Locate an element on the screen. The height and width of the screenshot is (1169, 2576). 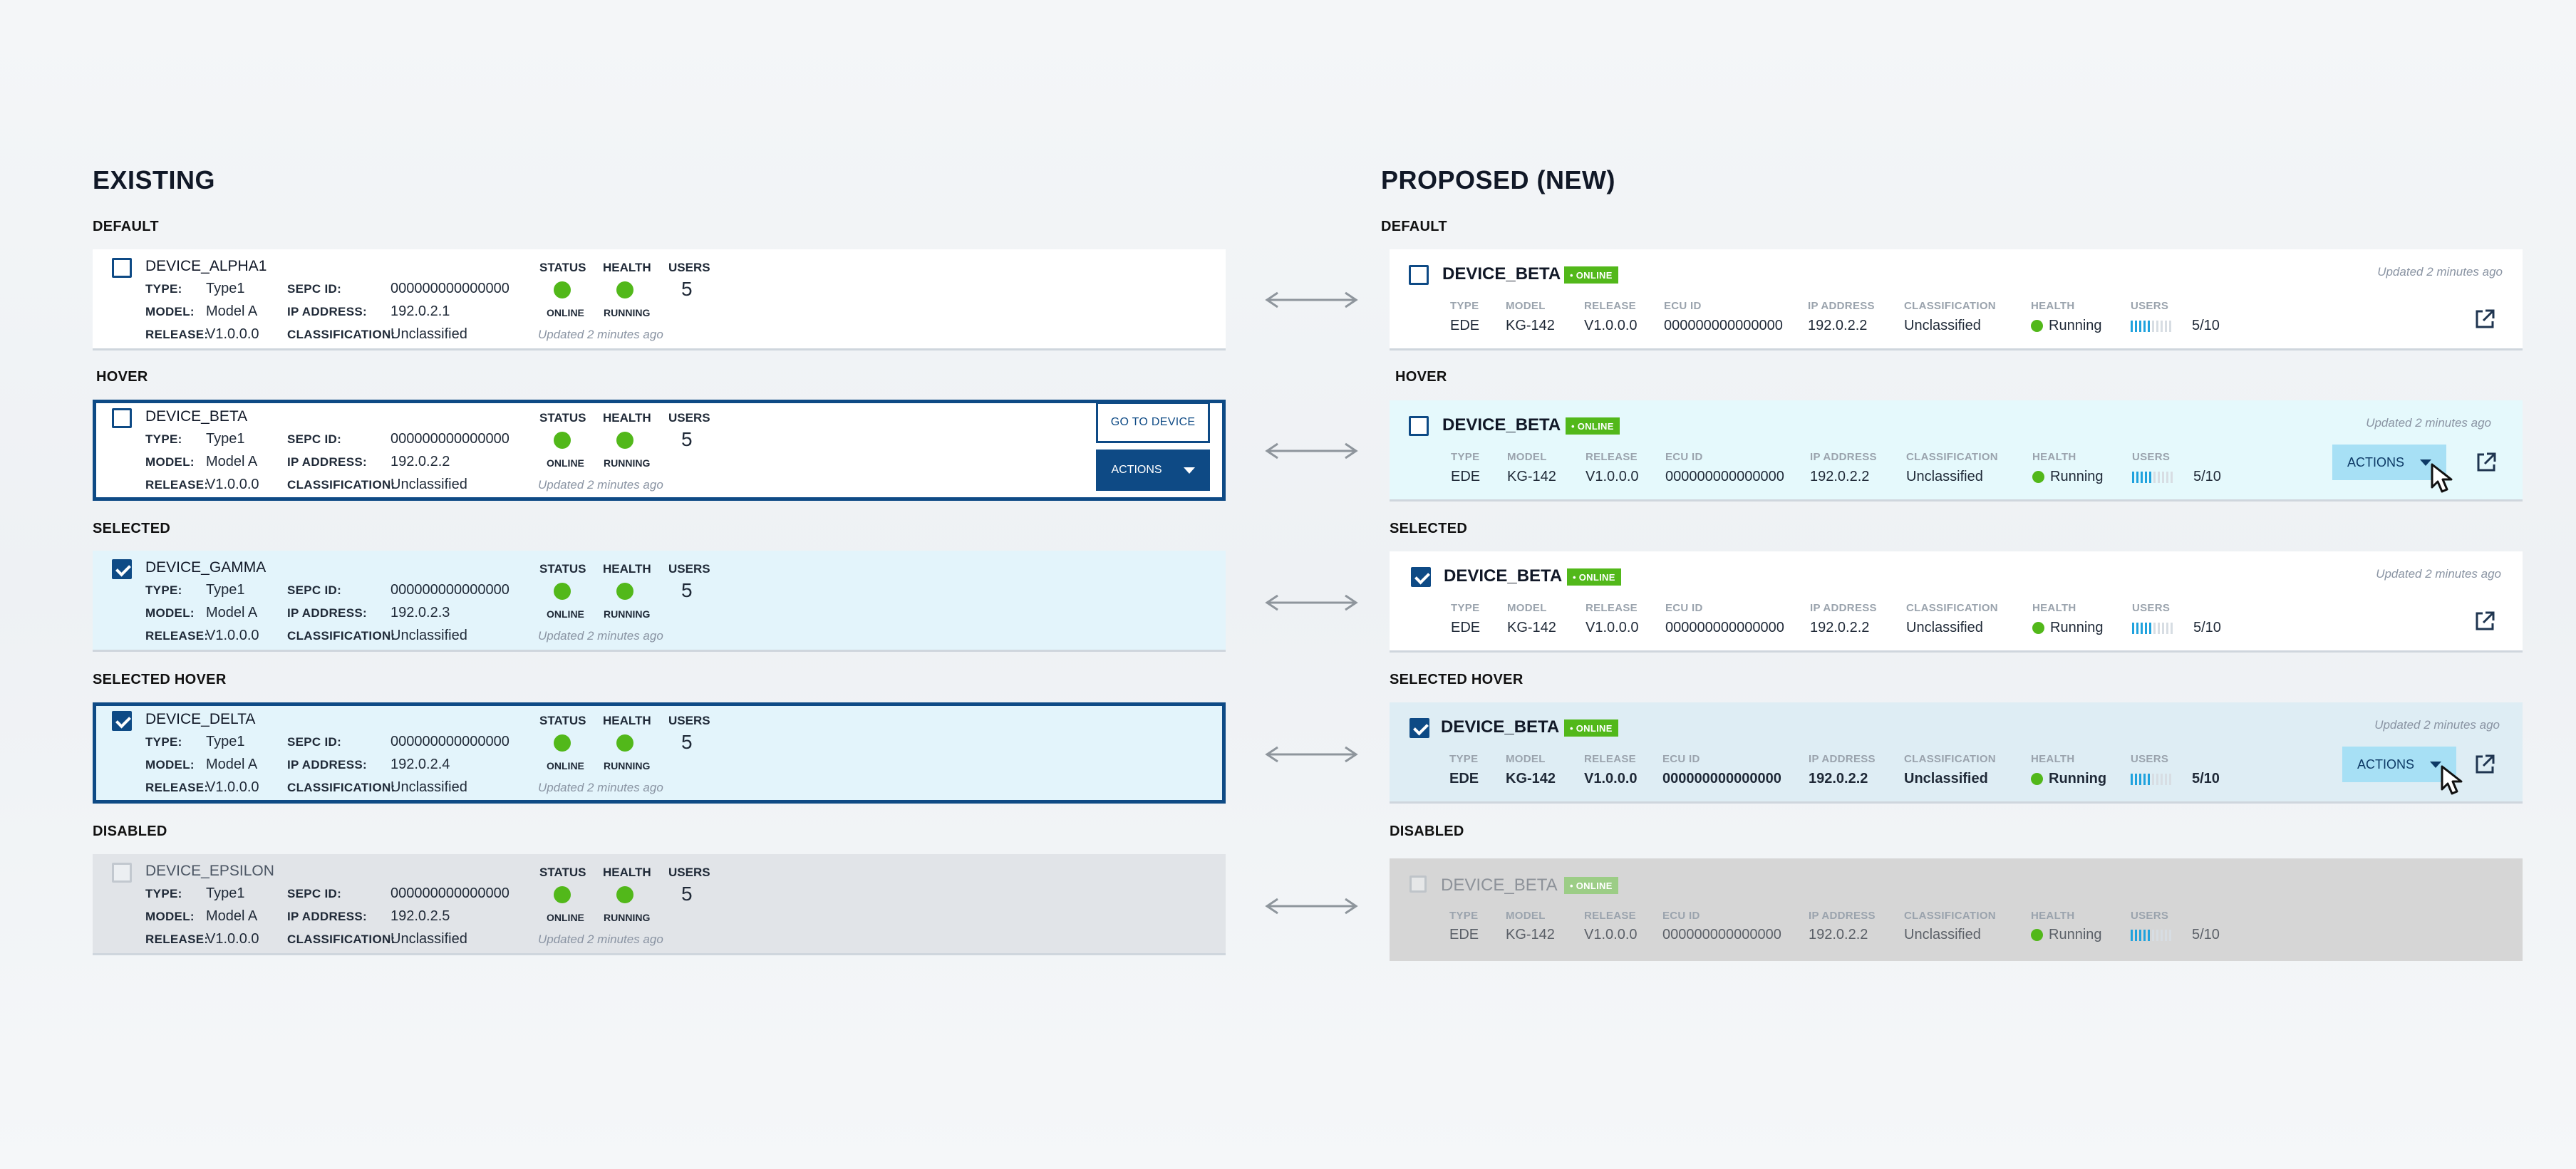
model-label: MODEL: is located at coordinates (170, 916).